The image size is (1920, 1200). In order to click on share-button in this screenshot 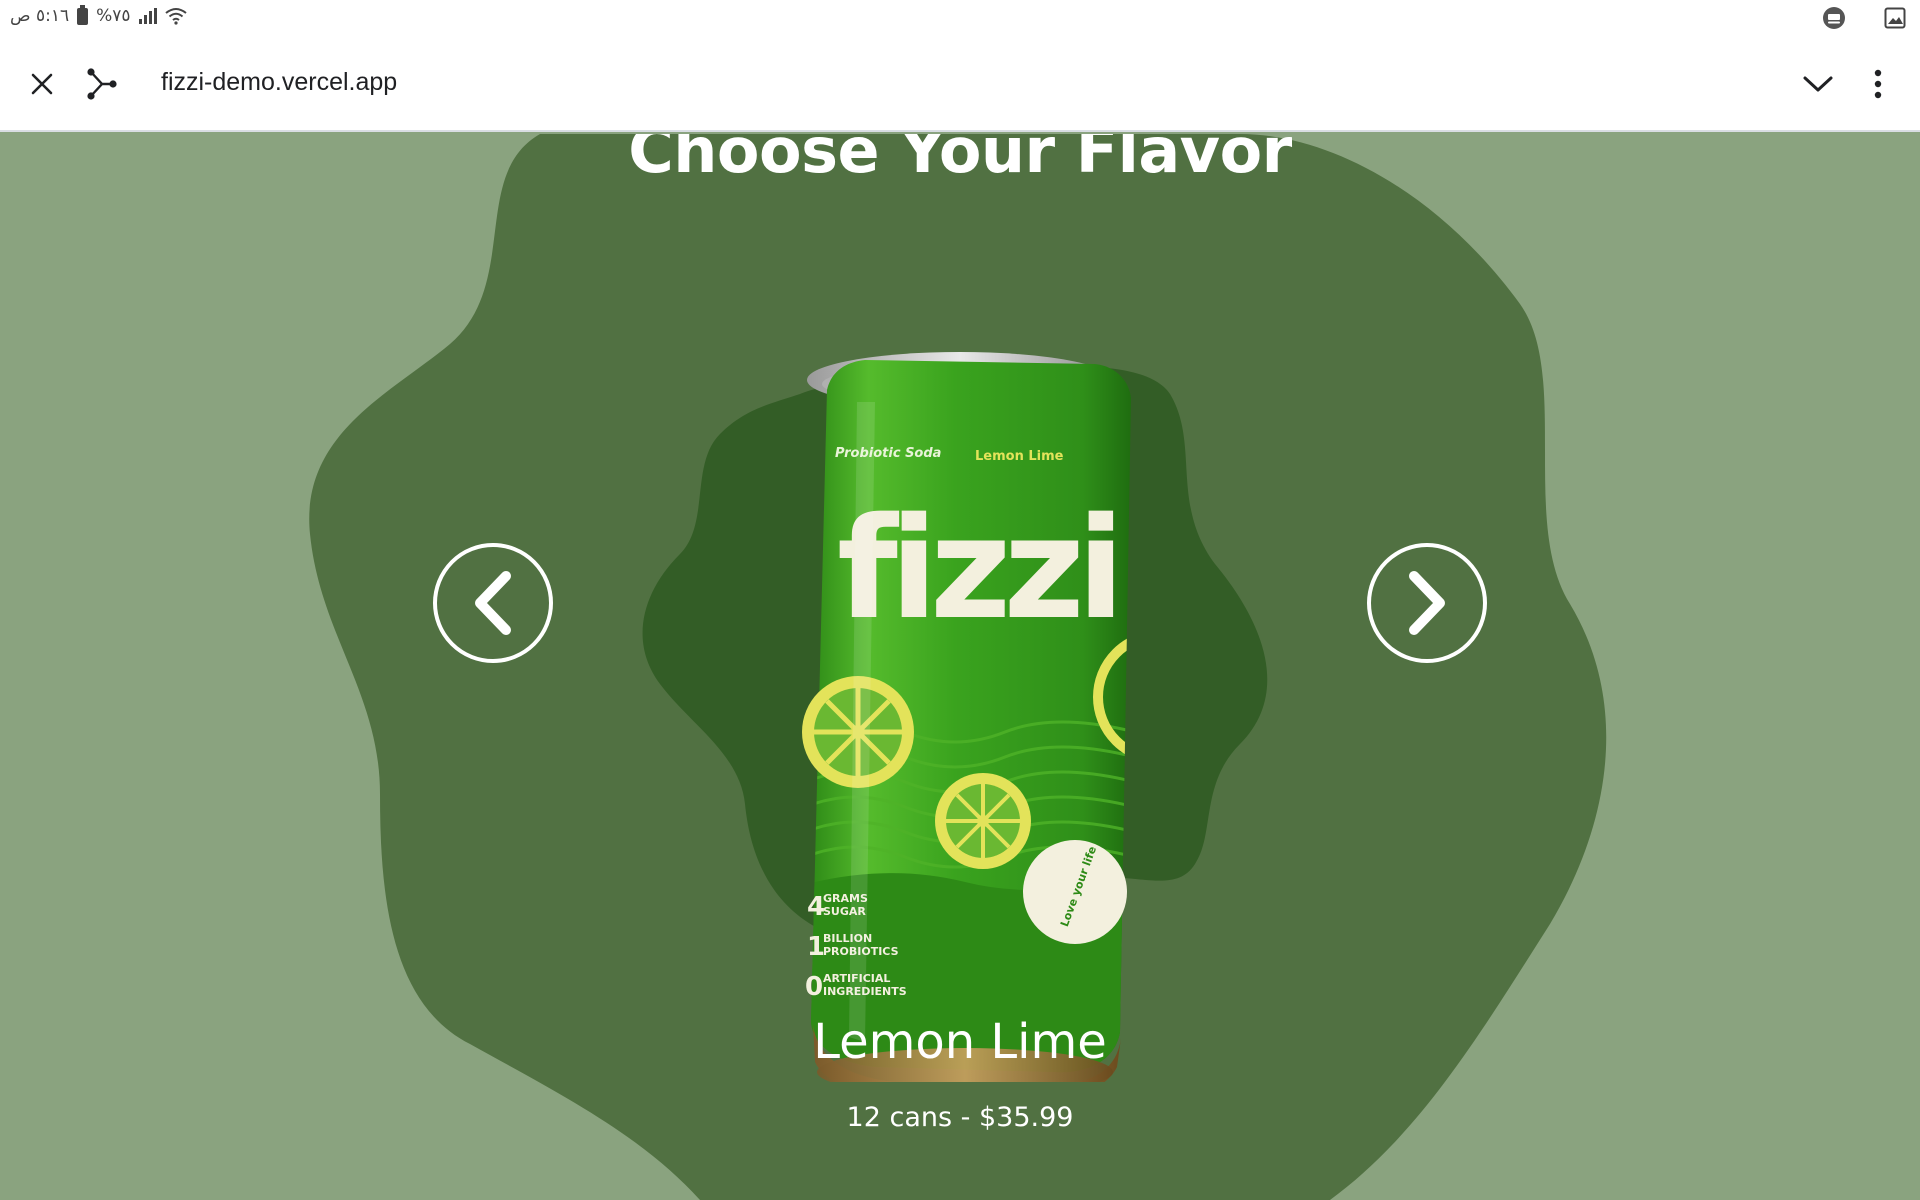, I will do `click(102, 84)`.